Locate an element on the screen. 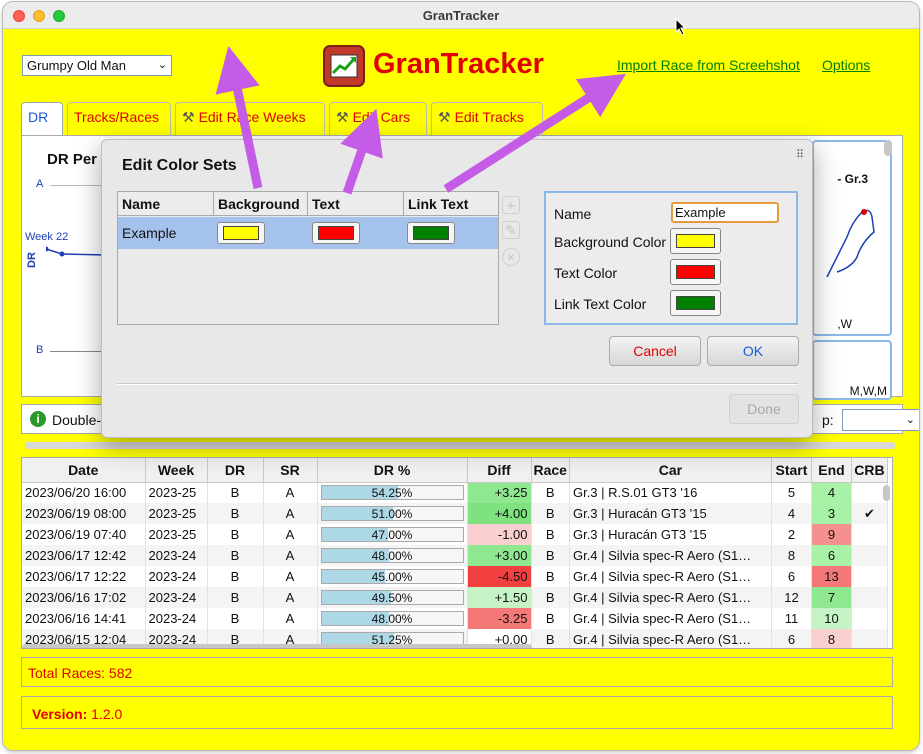 The width and height of the screenshot is (923, 754). import-race-link: Import Race from Screehshot is located at coordinates (708, 65).